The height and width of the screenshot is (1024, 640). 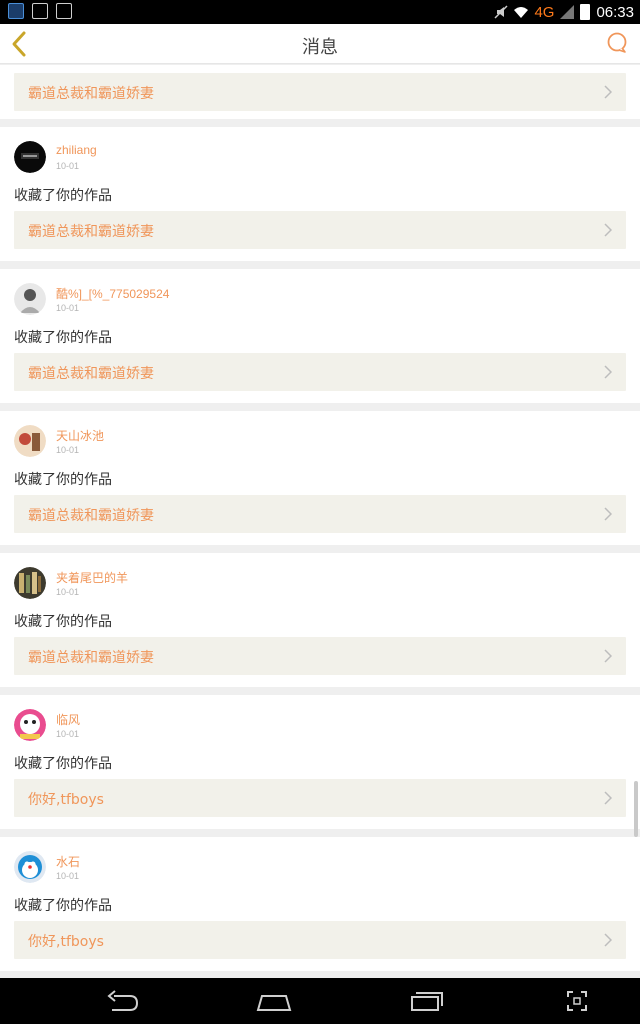 What do you see at coordinates (615, 12) in the screenshot?
I see `clock: 06:33` at bounding box center [615, 12].